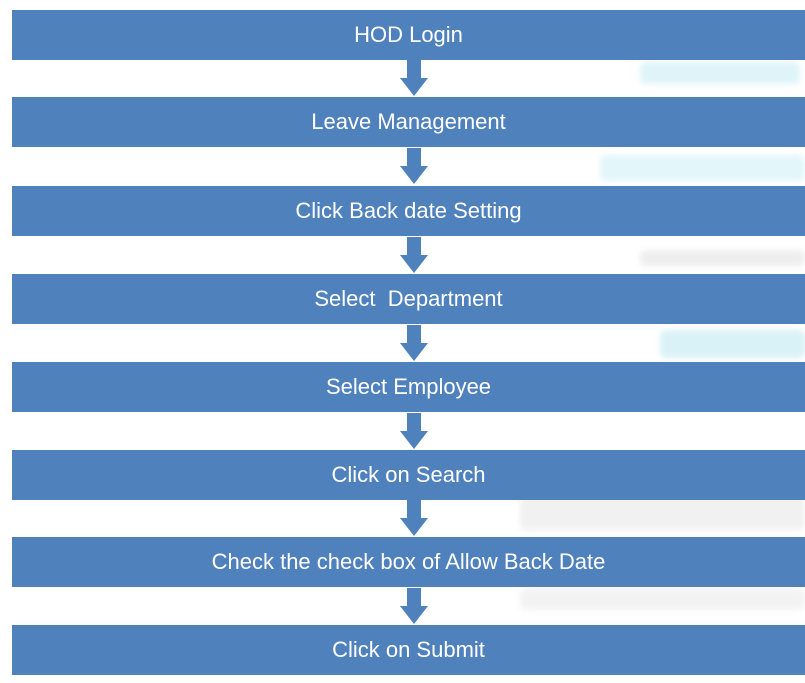 The width and height of the screenshot is (805, 683). I want to click on step-leave-management: Leave Management, so click(408, 122).